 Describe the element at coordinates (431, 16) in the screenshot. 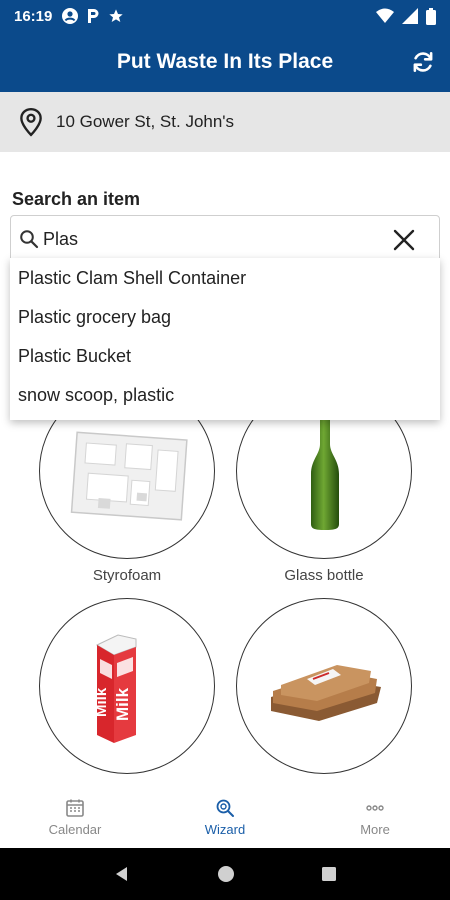

I see `battery-icon` at that location.